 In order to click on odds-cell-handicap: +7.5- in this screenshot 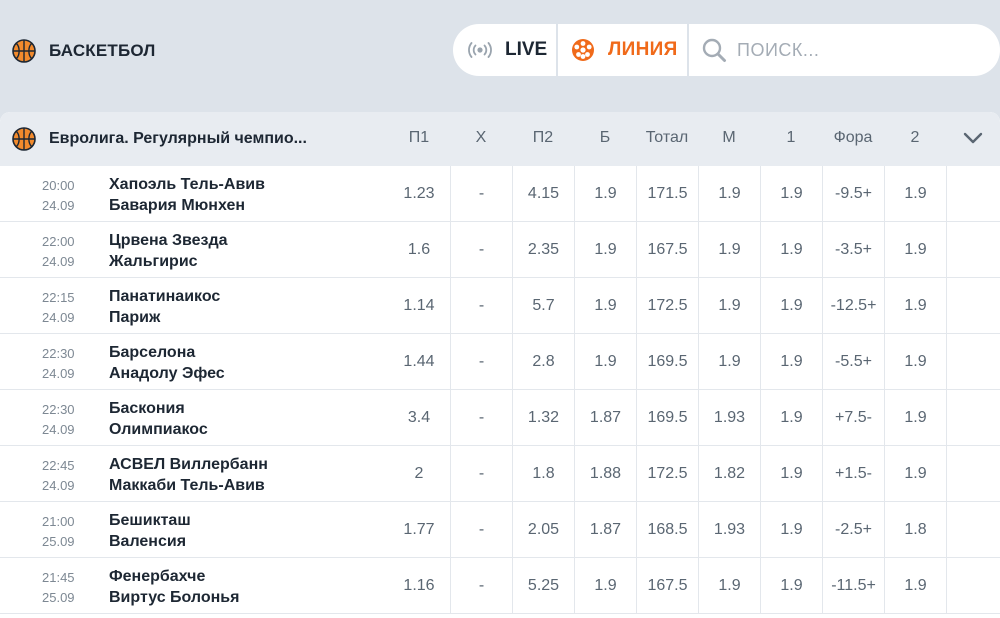, I will do `click(853, 418)`.